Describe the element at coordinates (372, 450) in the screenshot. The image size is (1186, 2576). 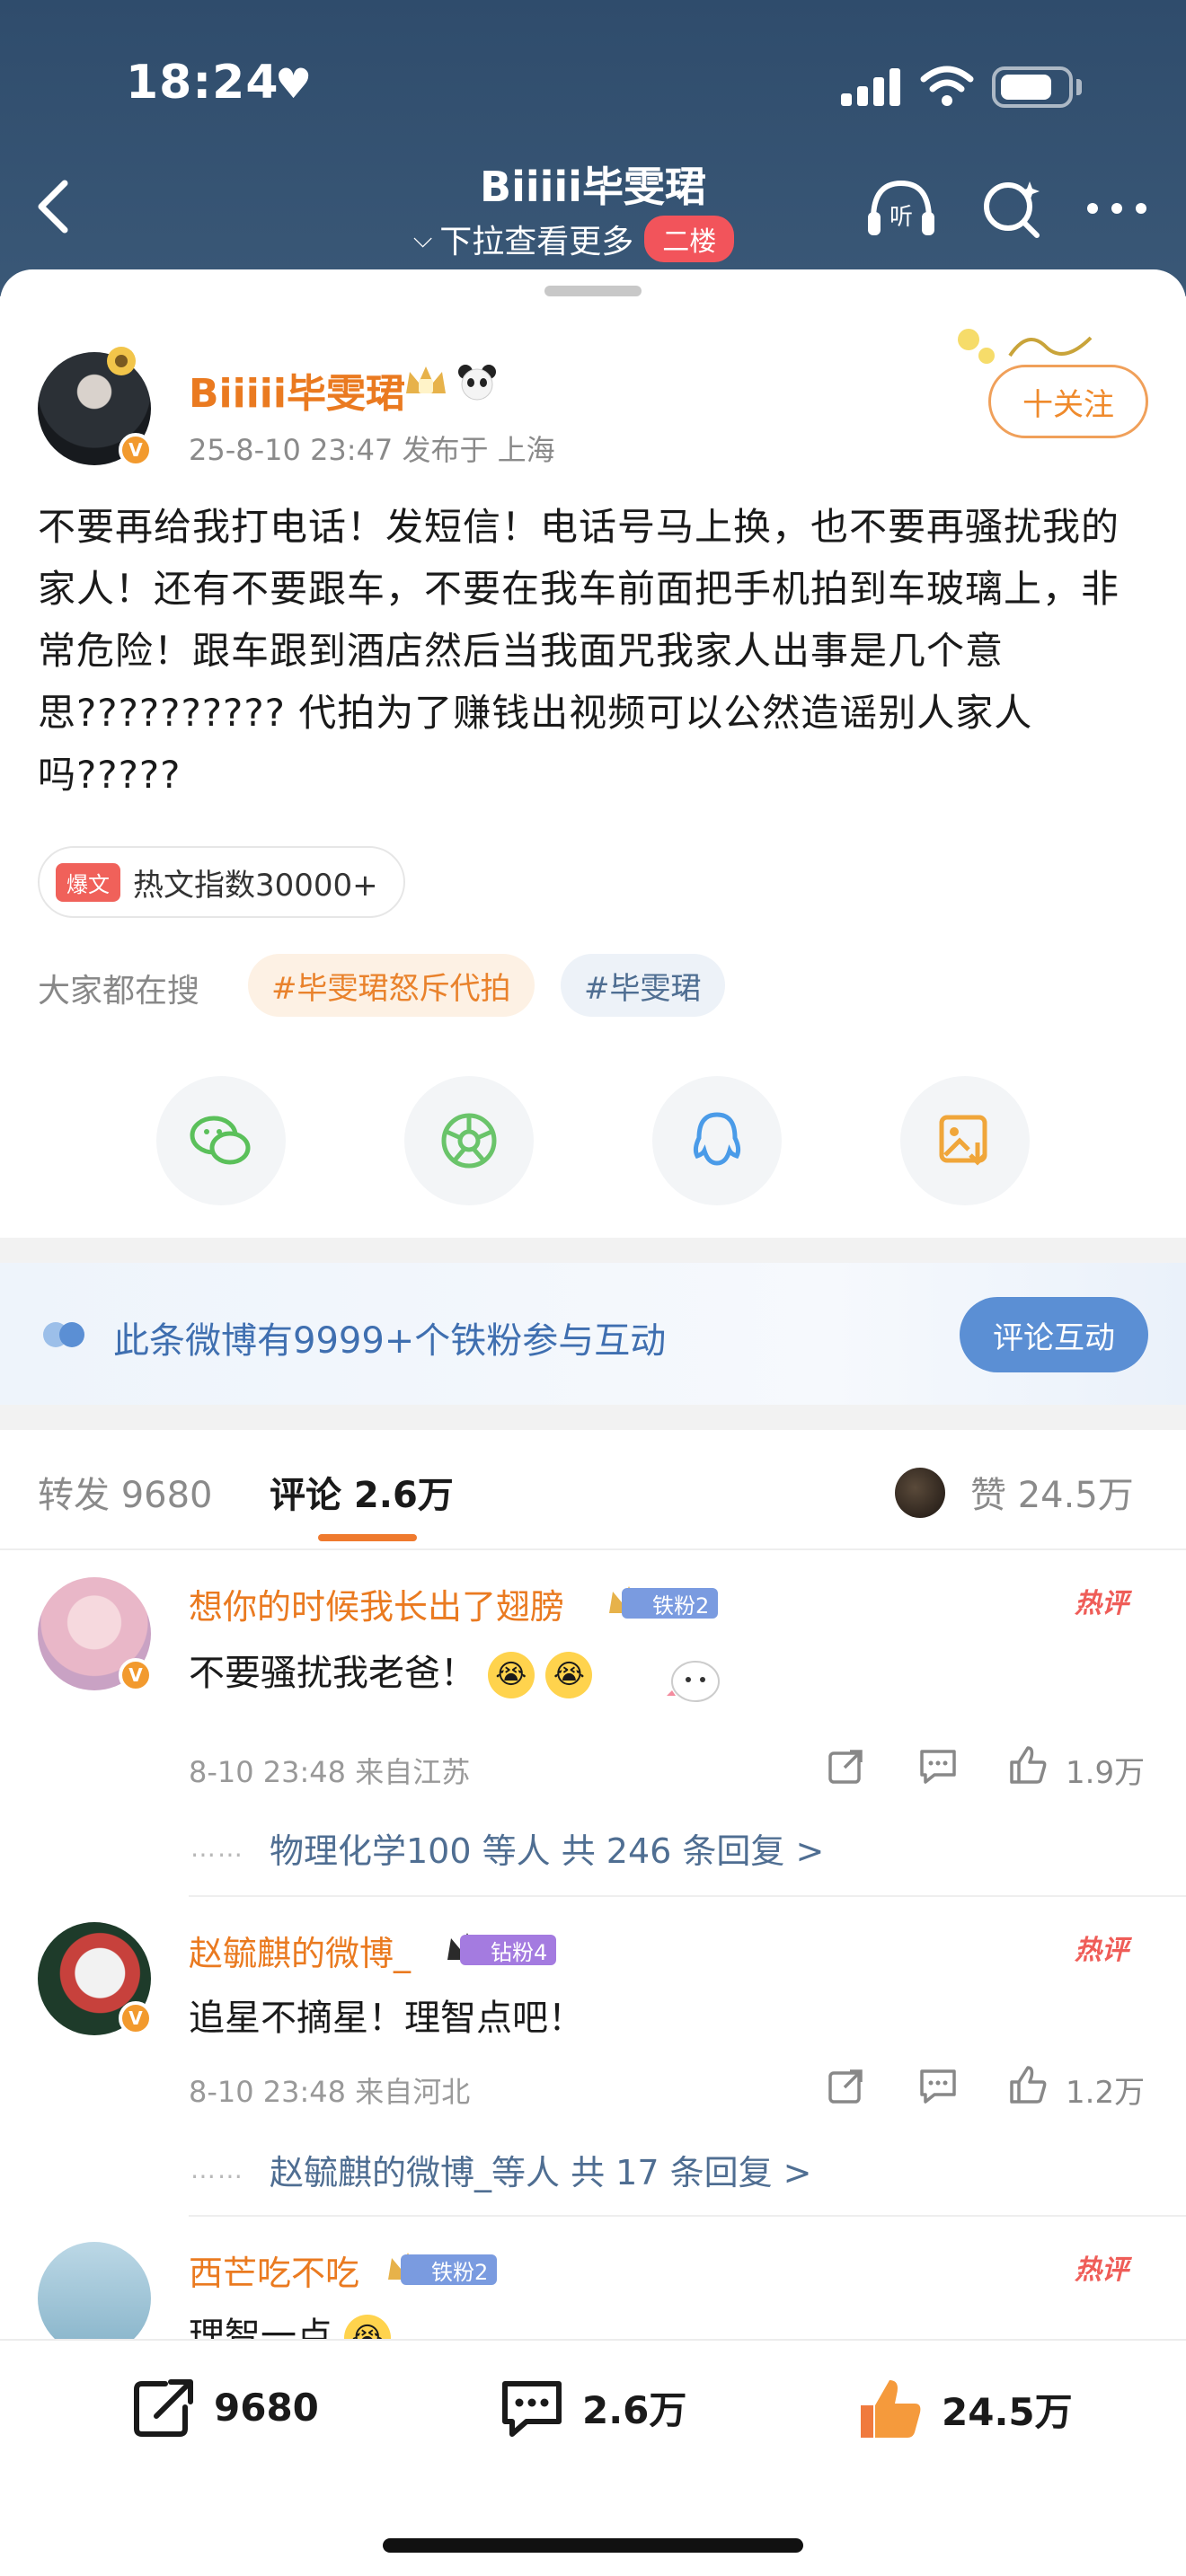
I see `post-meta: 25-8-10 23:47 发布于 上海` at that location.